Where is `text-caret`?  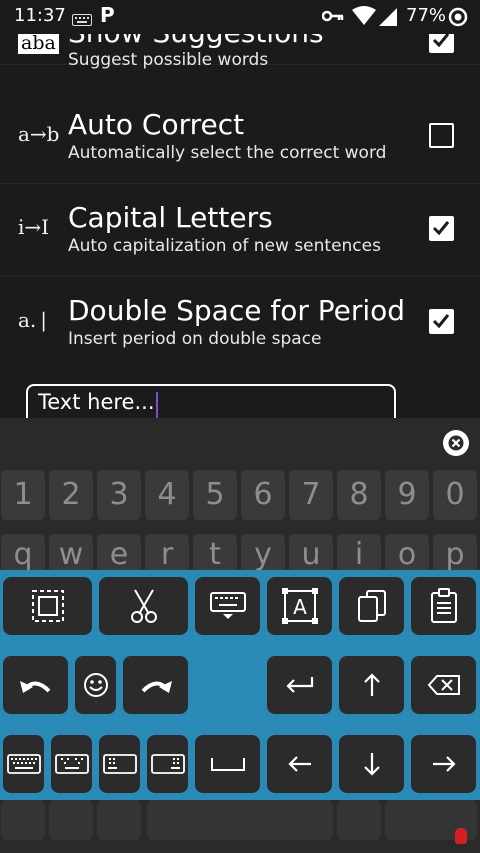
text-caret is located at coordinates (157, 405).